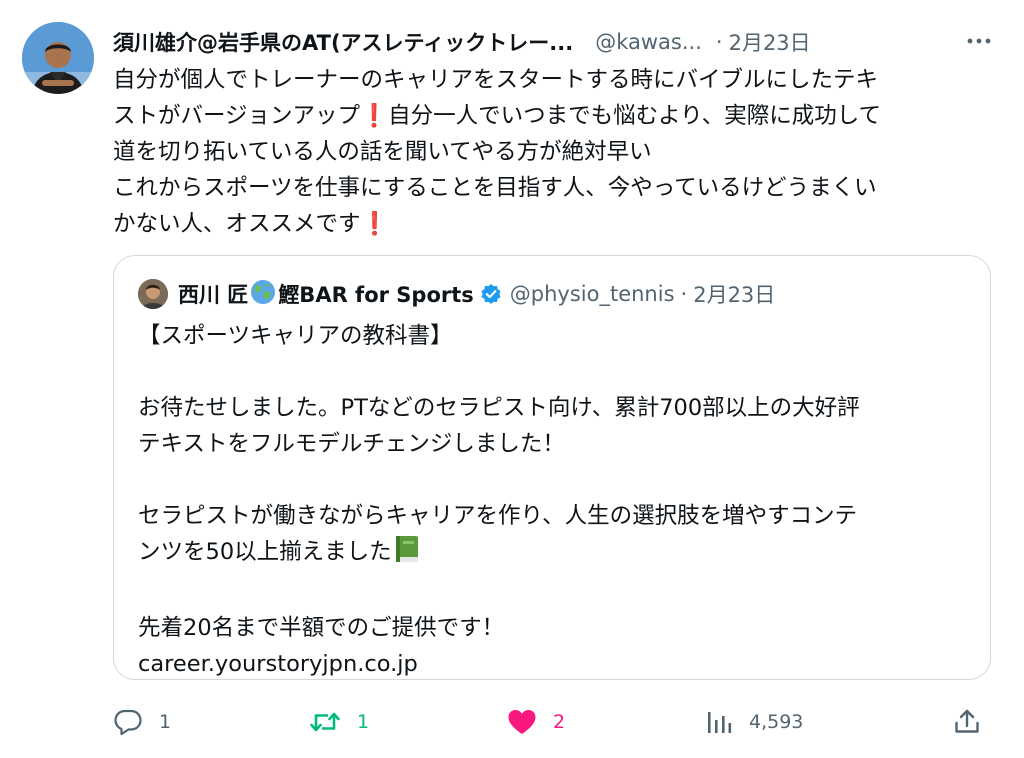  I want to click on quoted-line: 先着20名まで半額でのご提供です！, so click(321, 628).